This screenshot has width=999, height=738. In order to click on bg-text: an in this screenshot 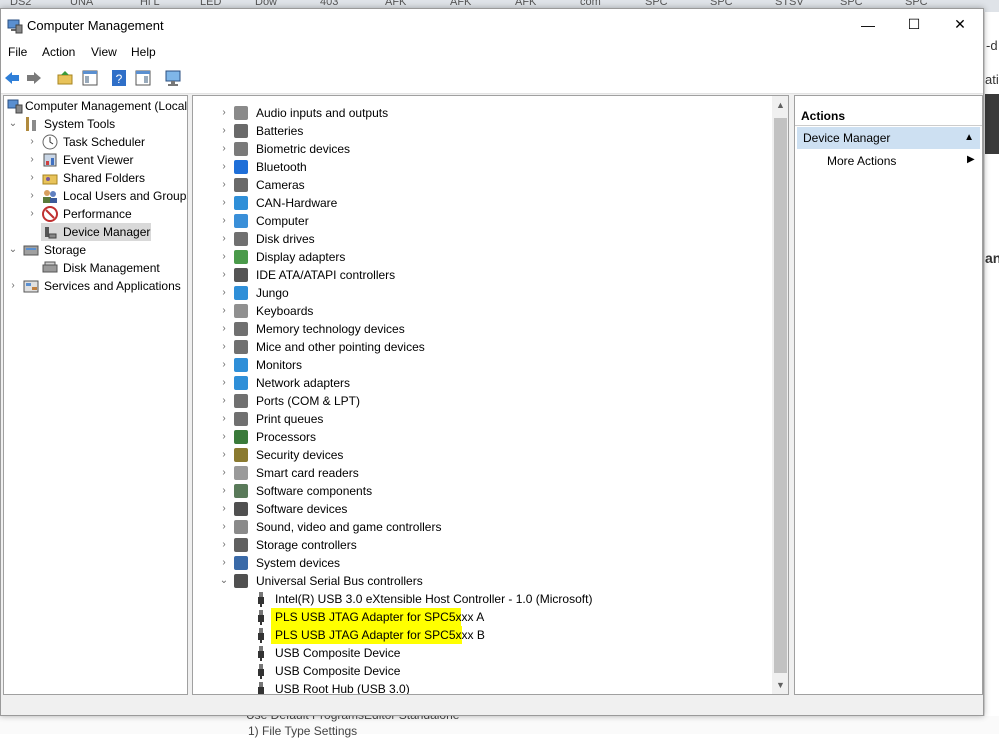, I will do `click(992, 258)`.